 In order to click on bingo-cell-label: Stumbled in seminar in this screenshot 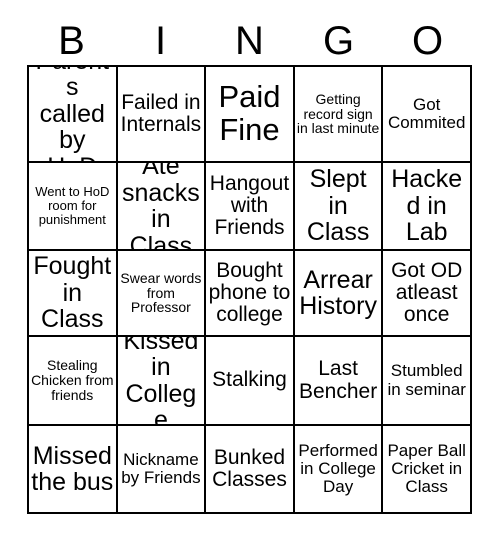, I will do `click(426, 380)`.